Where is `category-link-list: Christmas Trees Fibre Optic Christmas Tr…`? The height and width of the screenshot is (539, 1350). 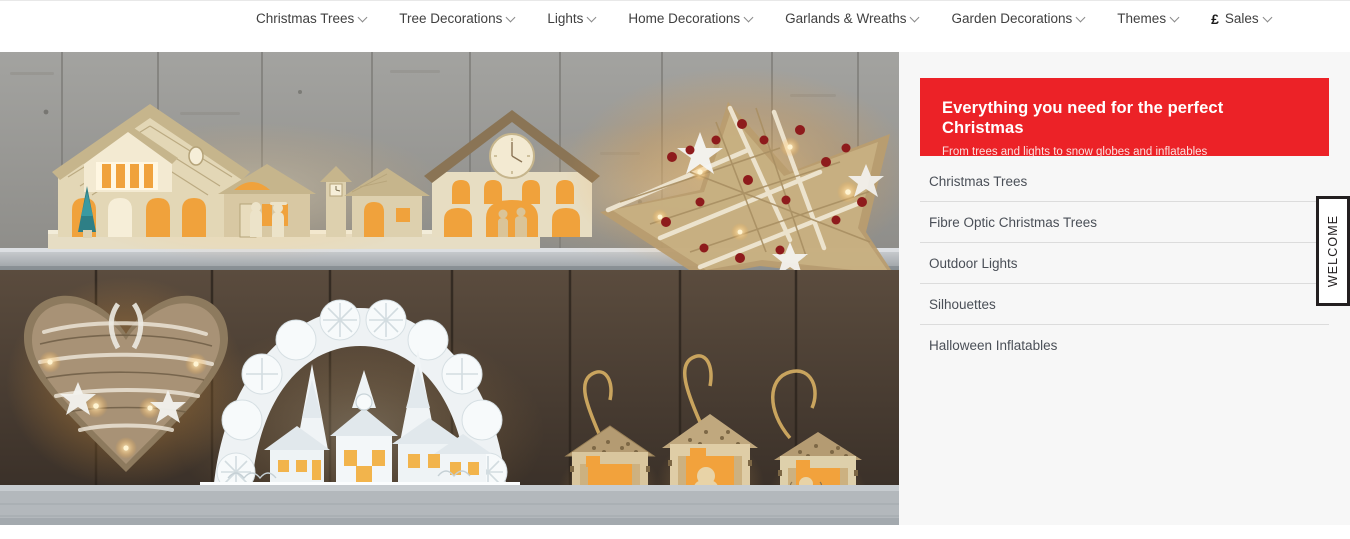
category-link-list: Christmas Trees Fibre Optic Christmas Tr… is located at coordinates (1124, 263).